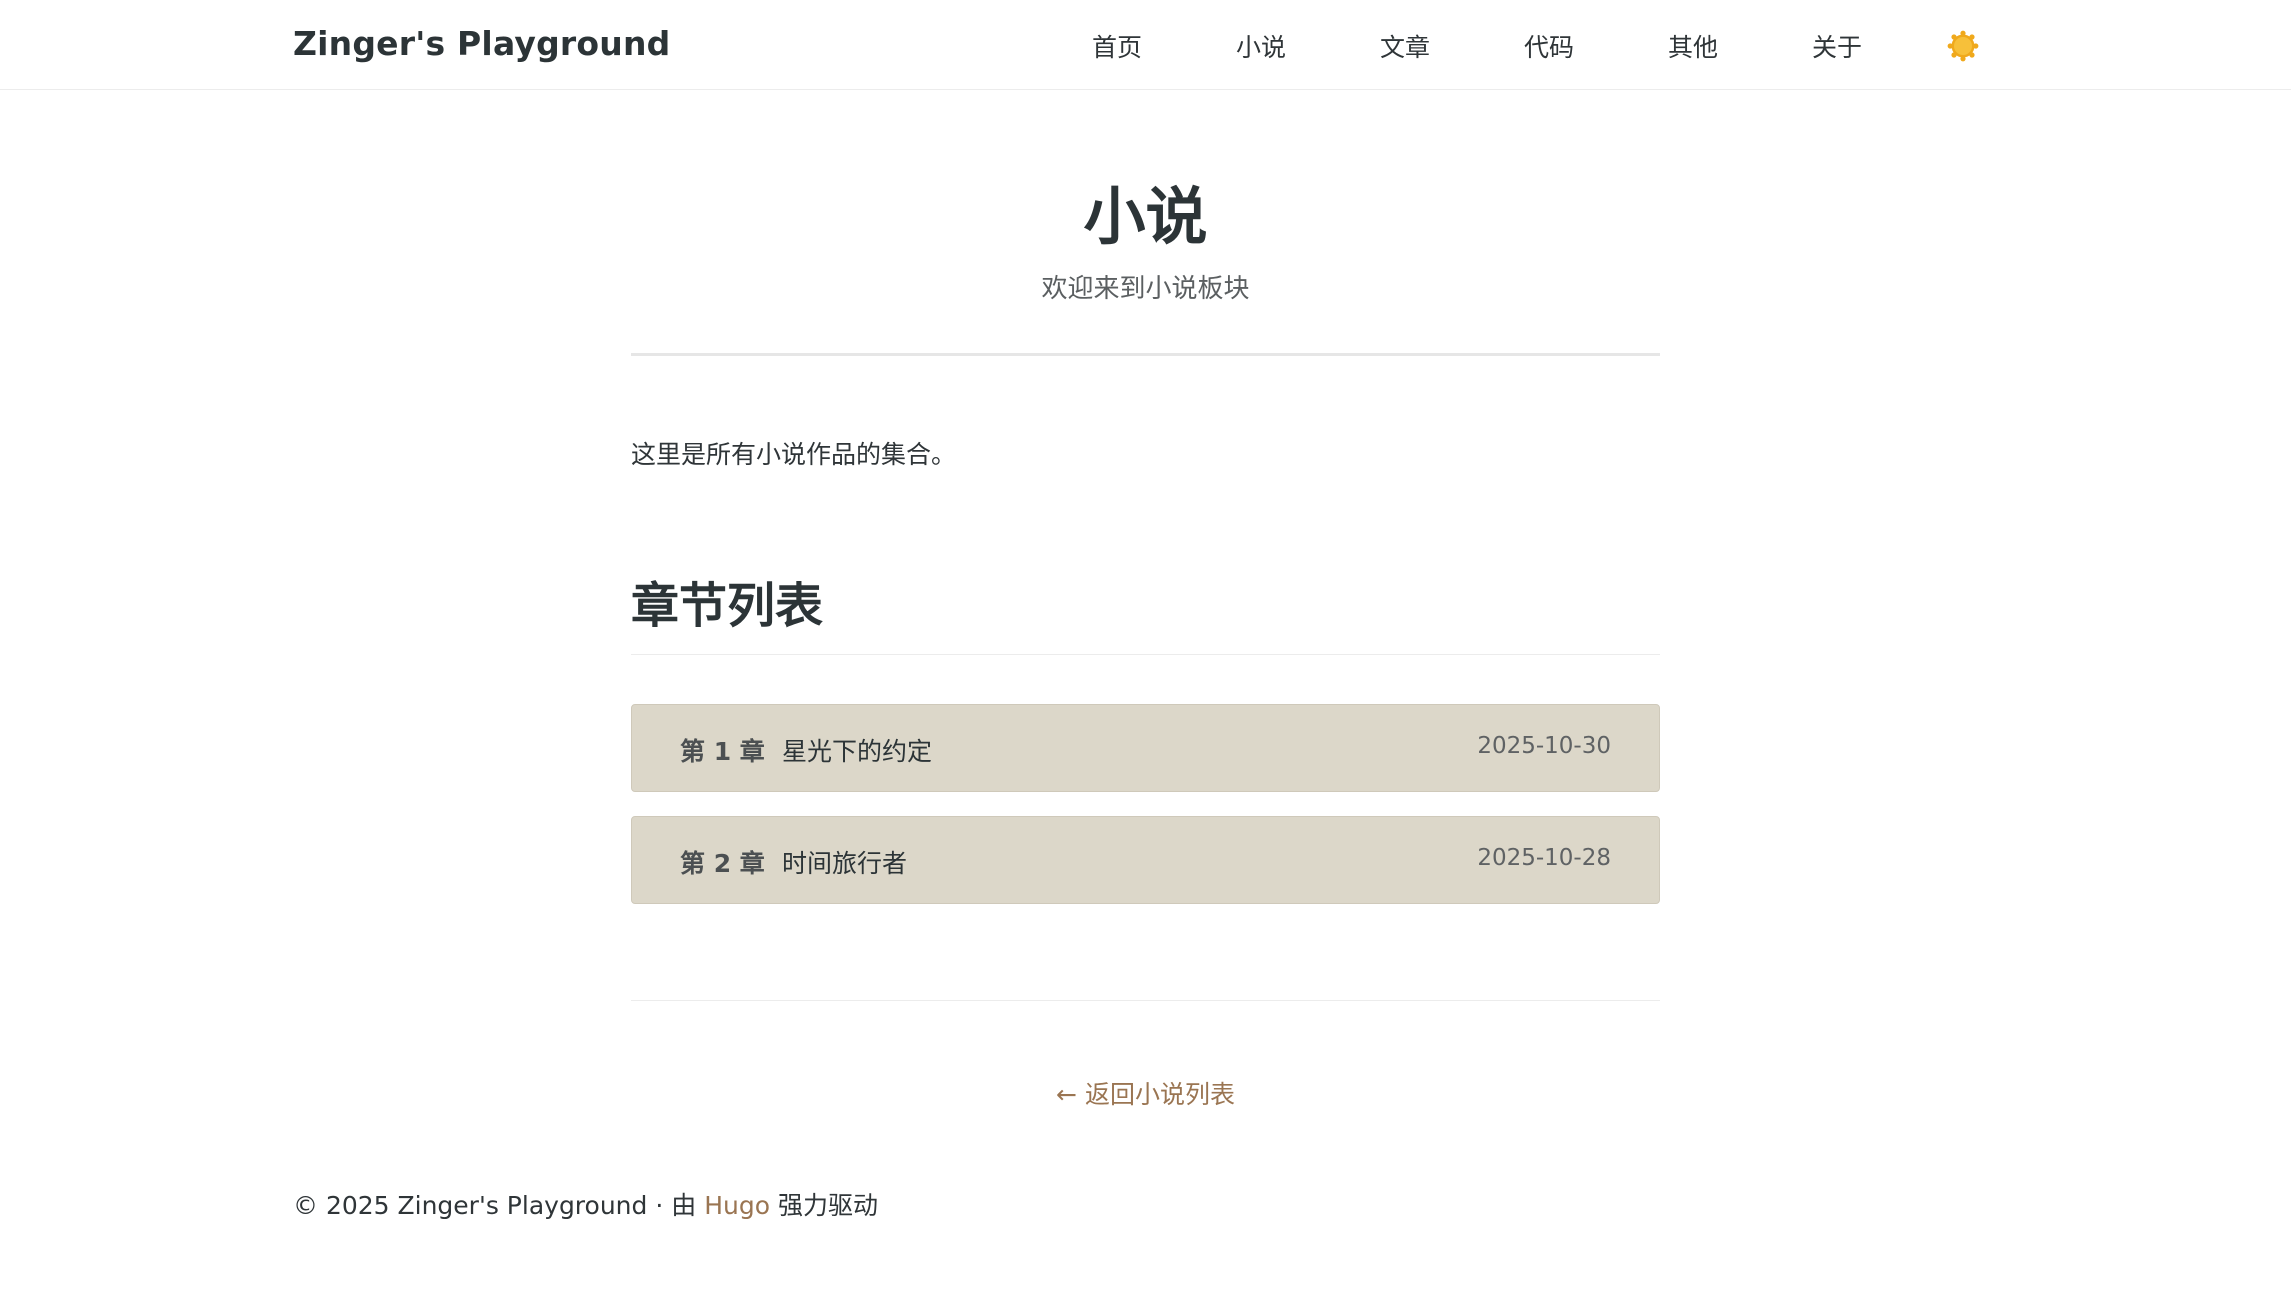 This screenshot has width=2291, height=1302. What do you see at coordinates (794, 454) in the screenshot?
I see `intro-text: 这里是所有小说作品的集合。` at bounding box center [794, 454].